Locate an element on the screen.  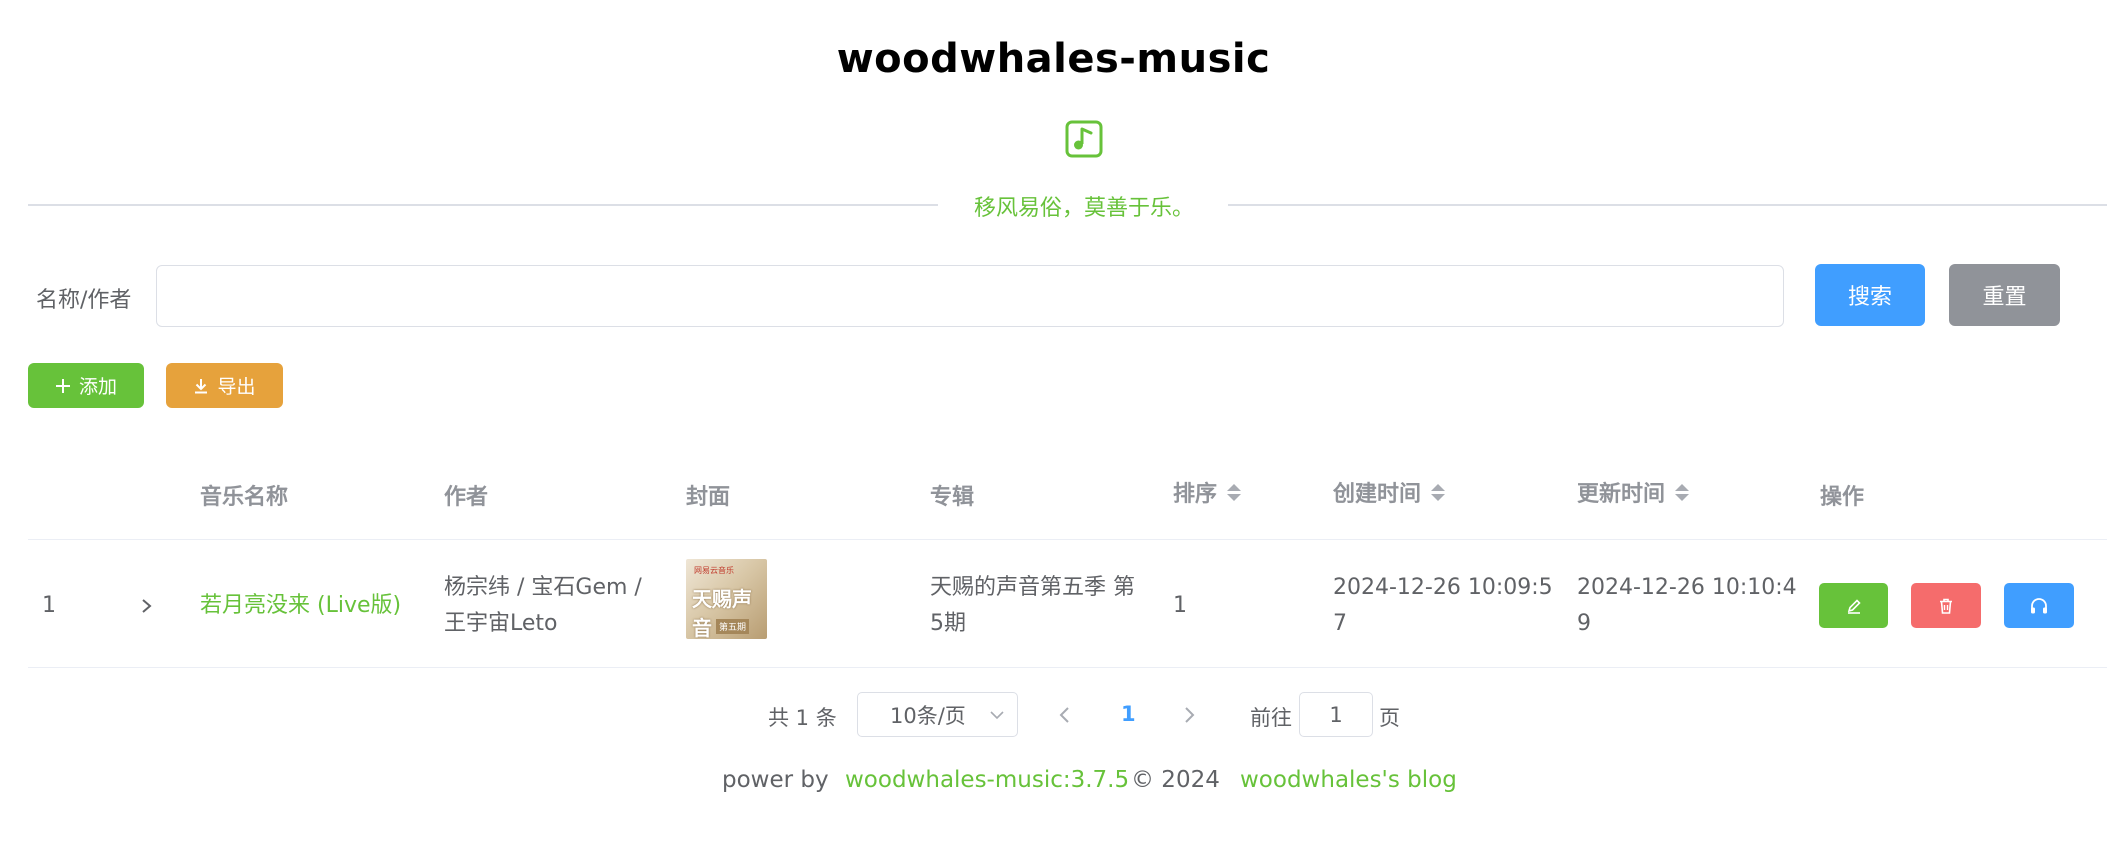
column-header-created: 创建时间 is located at coordinates (1389, 492).